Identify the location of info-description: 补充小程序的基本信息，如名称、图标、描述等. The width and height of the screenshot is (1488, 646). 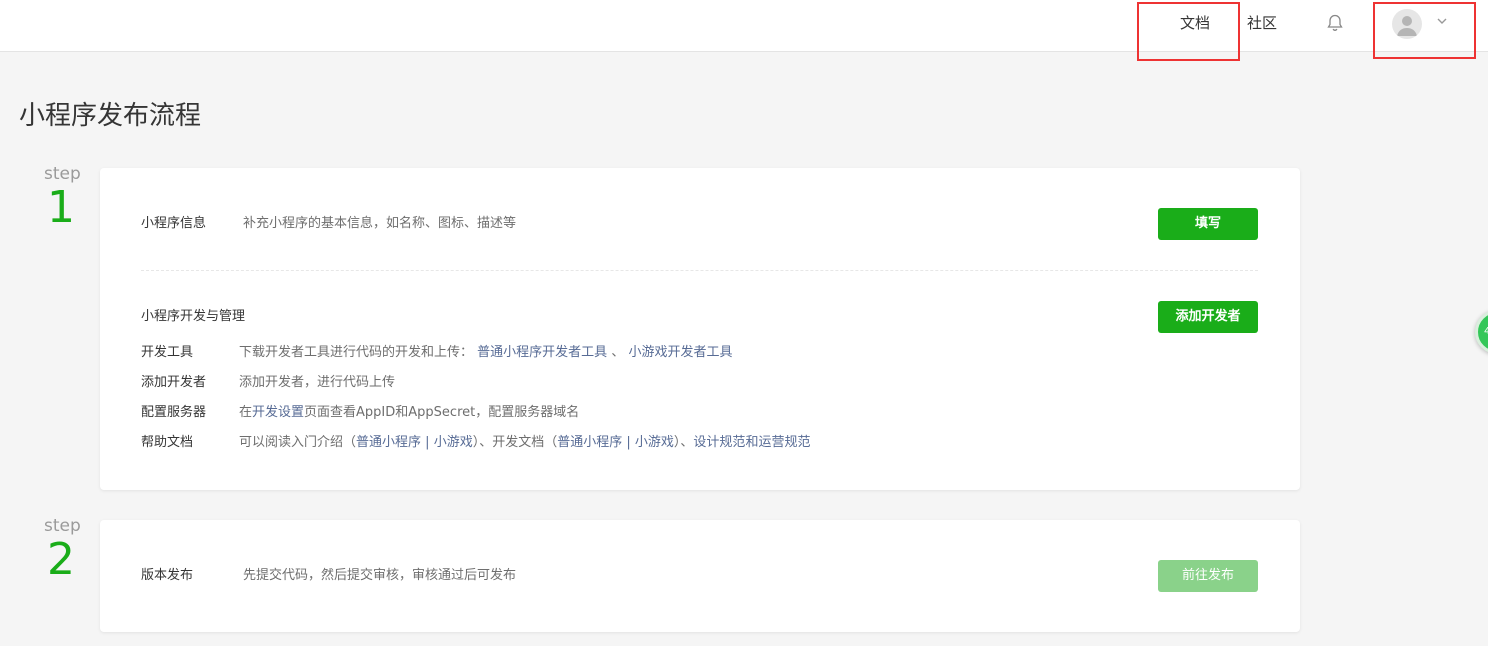
(380, 223).